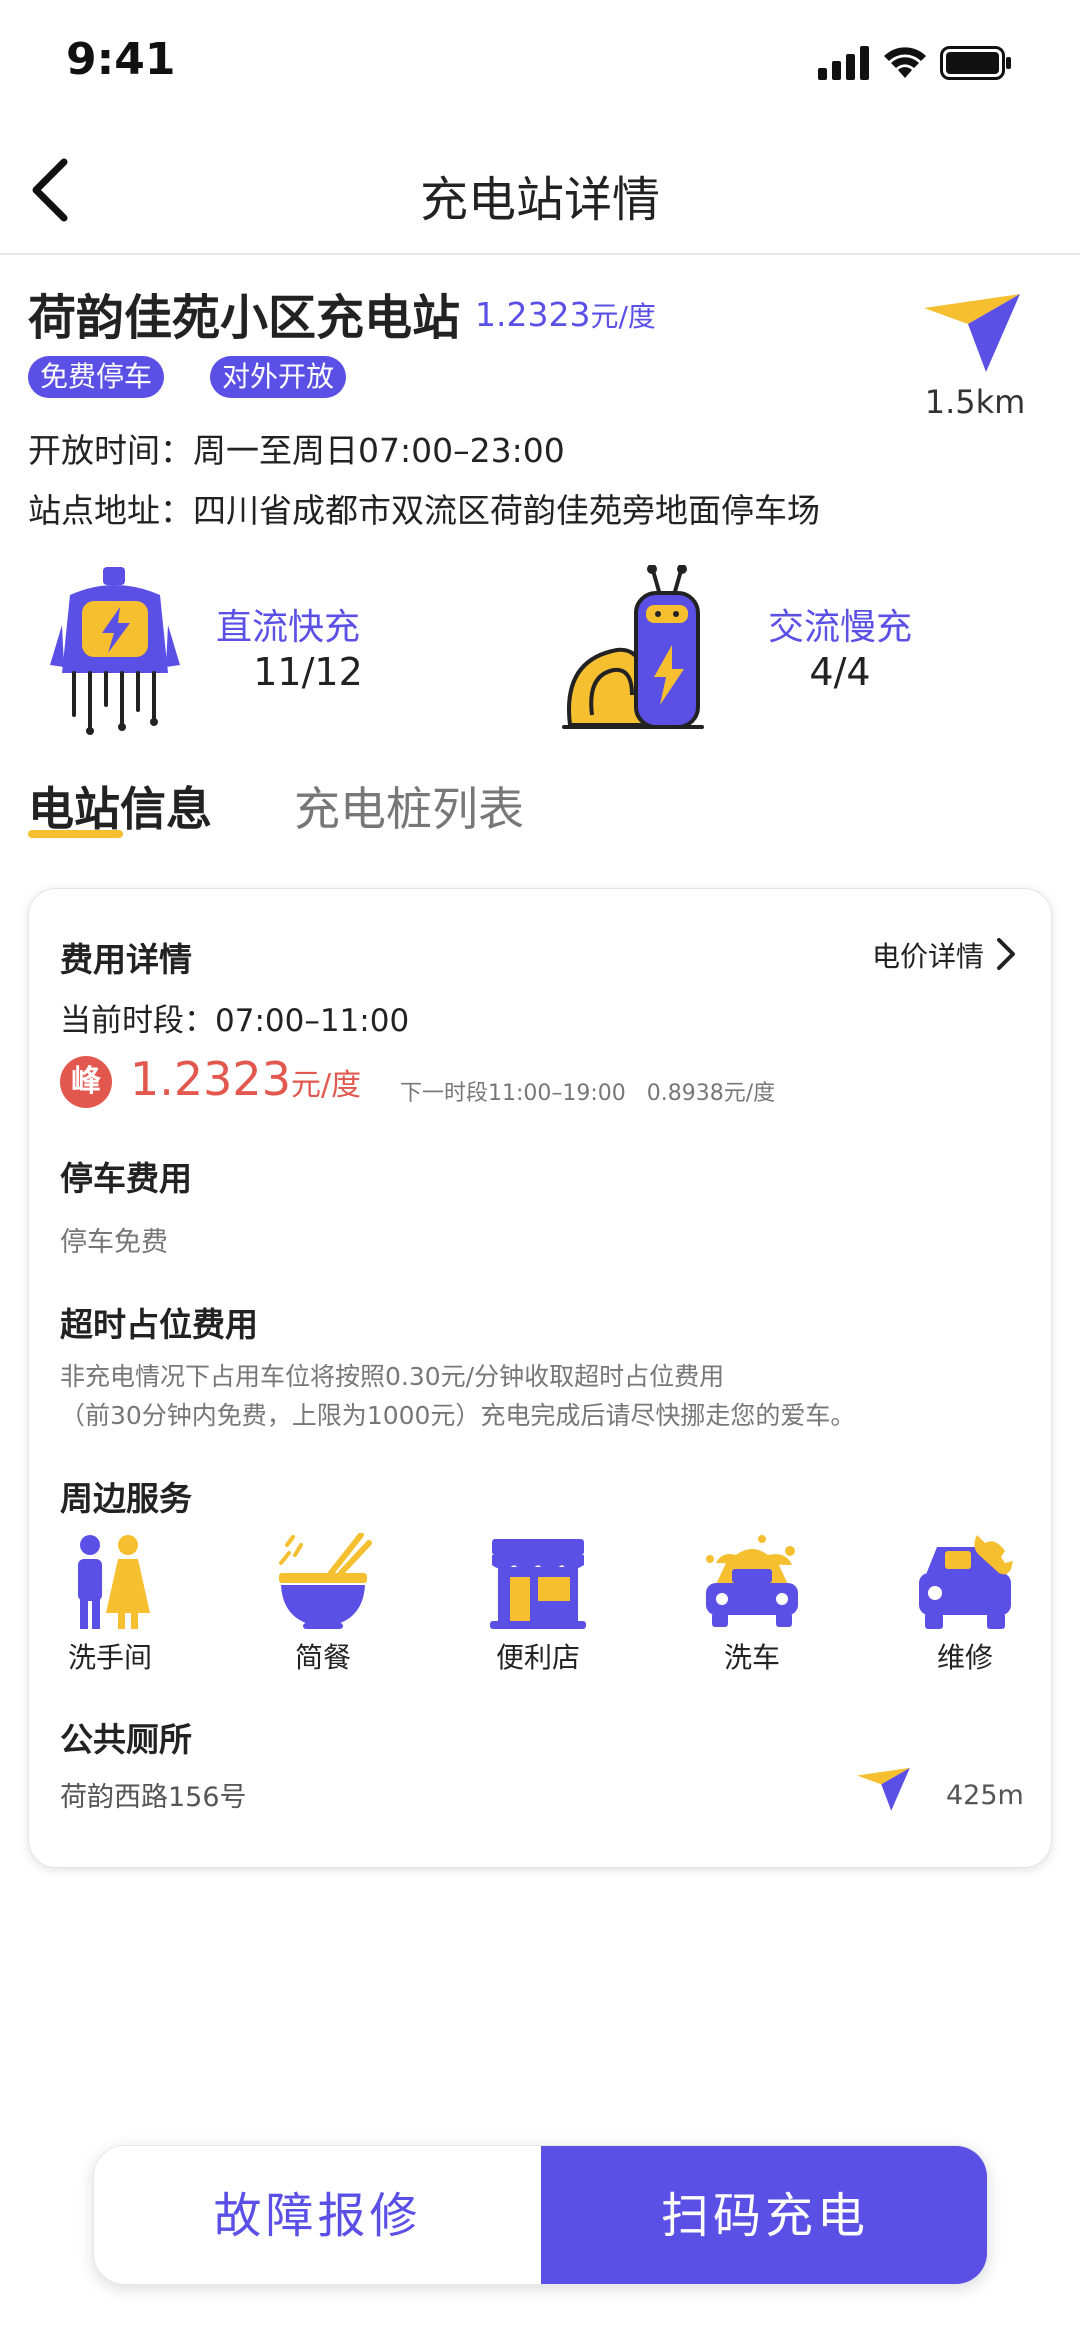 The width and height of the screenshot is (1080, 2338). I want to click on overtime-text-line2: （前30分钟内免费，上限为1000元）充电完成后请尽快挪走您的爱车。, so click(458, 1415).